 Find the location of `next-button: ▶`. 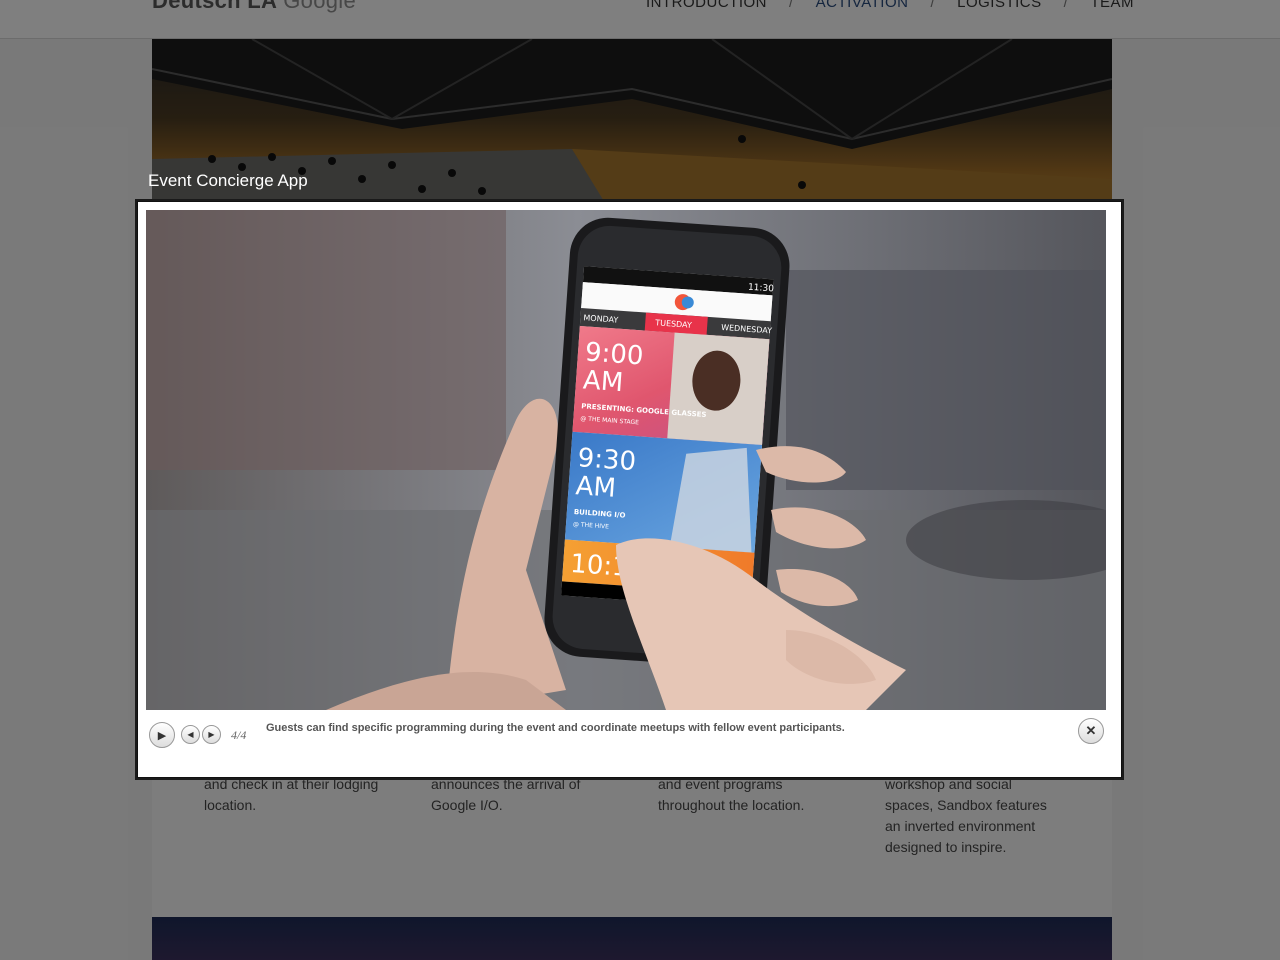

next-button: ▶ is located at coordinates (211, 734).